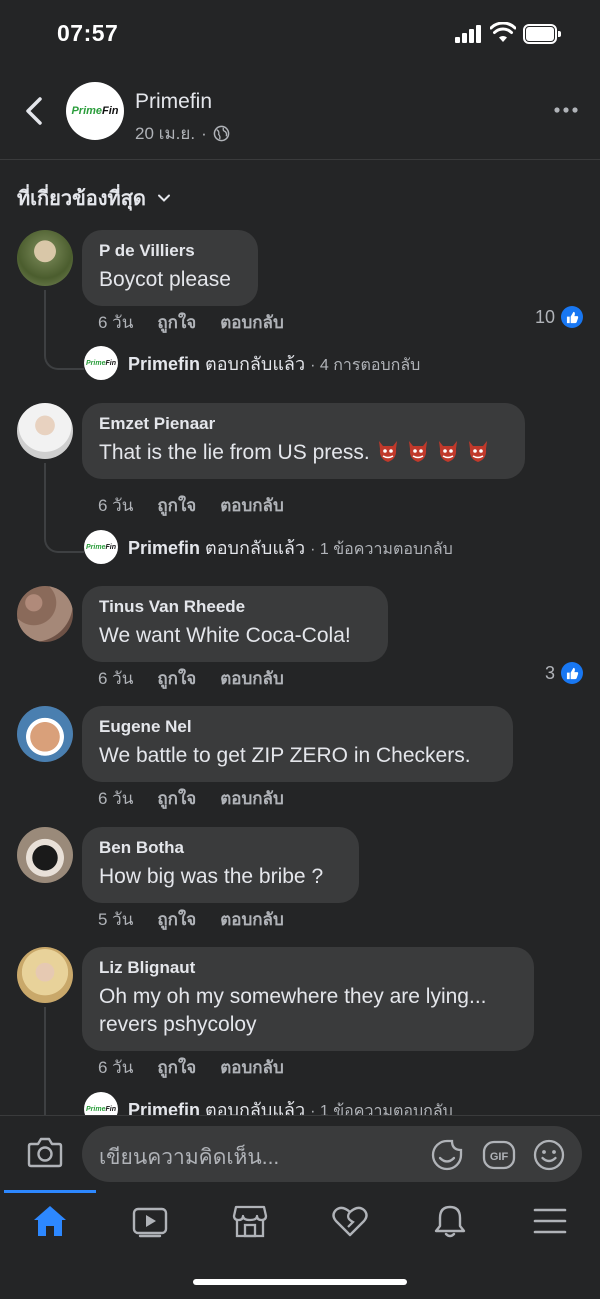 The width and height of the screenshot is (600, 1299). Describe the element at coordinates (290, 547) in the screenshot. I see `page-reply-text: Primefin ตอบกลับแล้ว · 1 ข้อความตอบกลับ` at that location.